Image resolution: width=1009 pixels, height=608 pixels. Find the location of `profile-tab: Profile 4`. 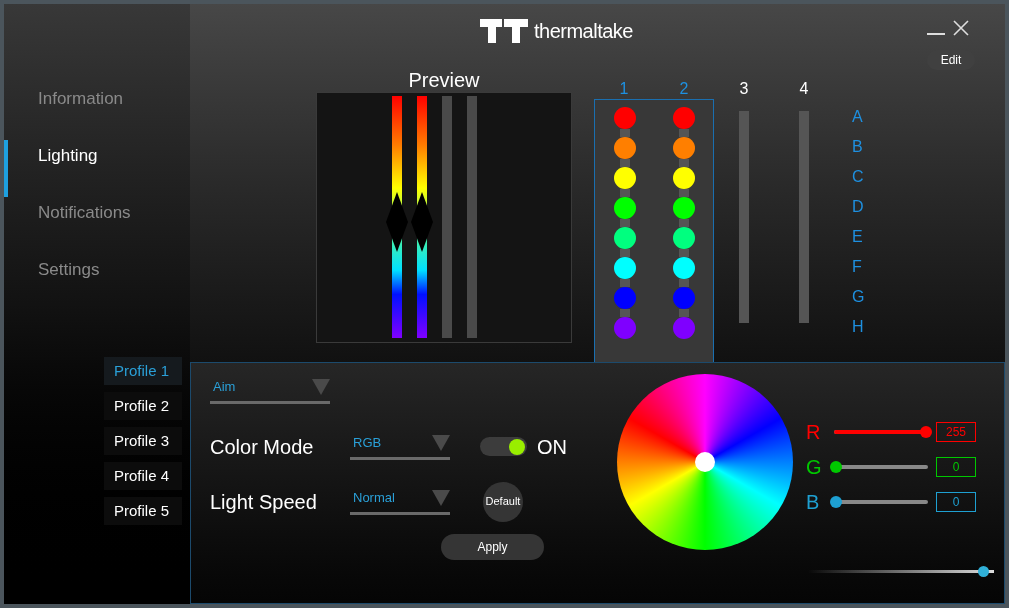

profile-tab: Profile 4 is located at coordinates (143, 476).